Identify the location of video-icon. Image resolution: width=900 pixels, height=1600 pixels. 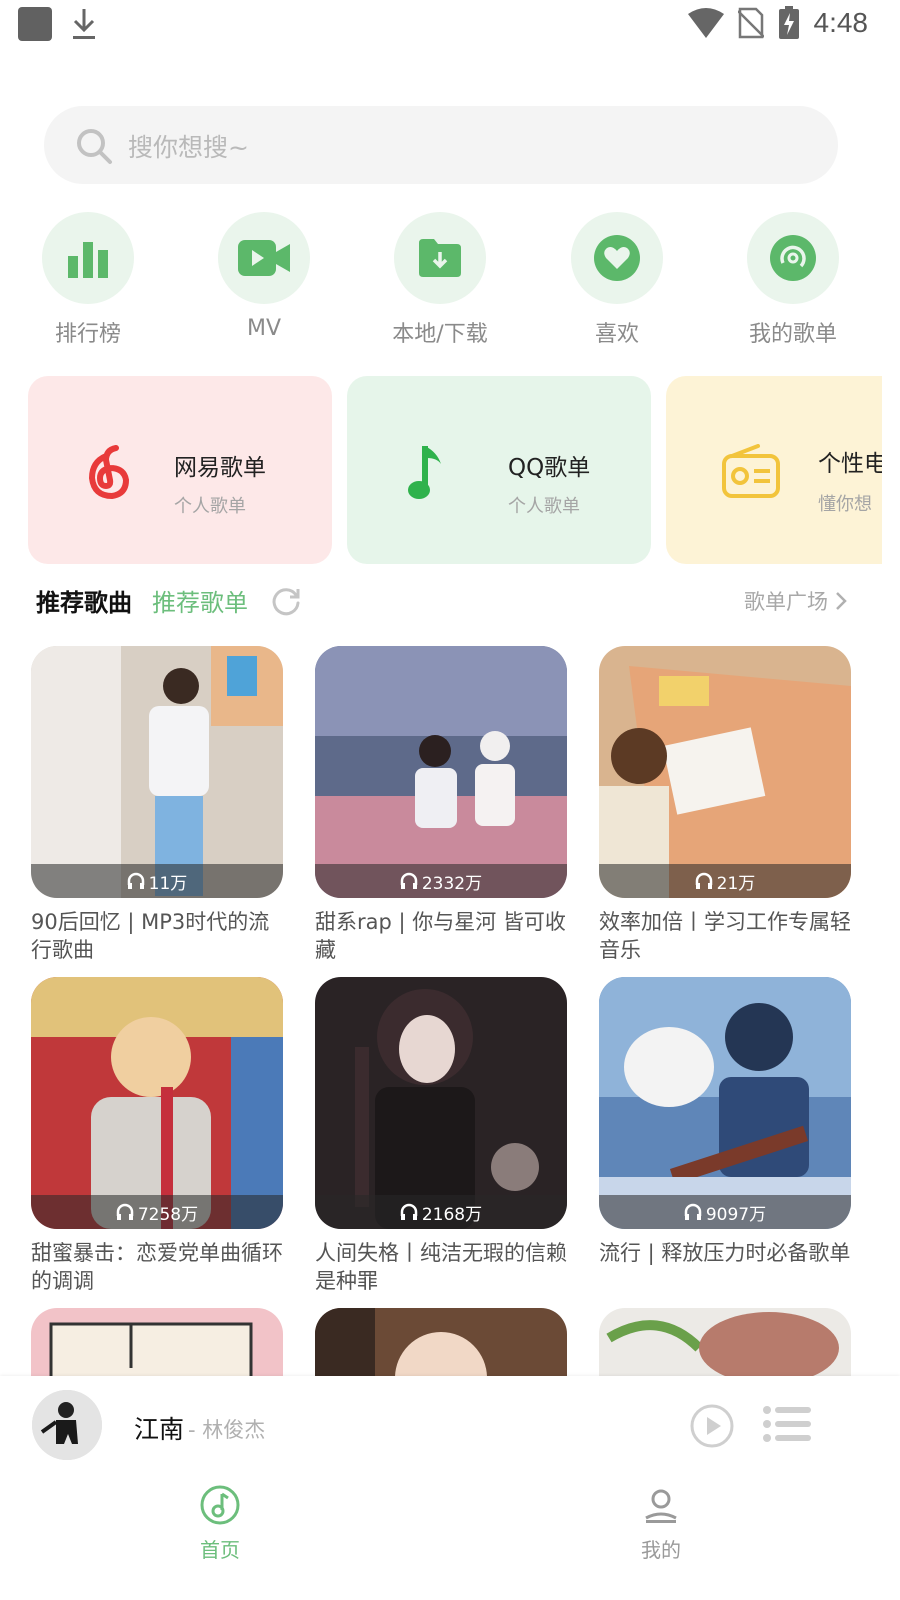
(264, 258).